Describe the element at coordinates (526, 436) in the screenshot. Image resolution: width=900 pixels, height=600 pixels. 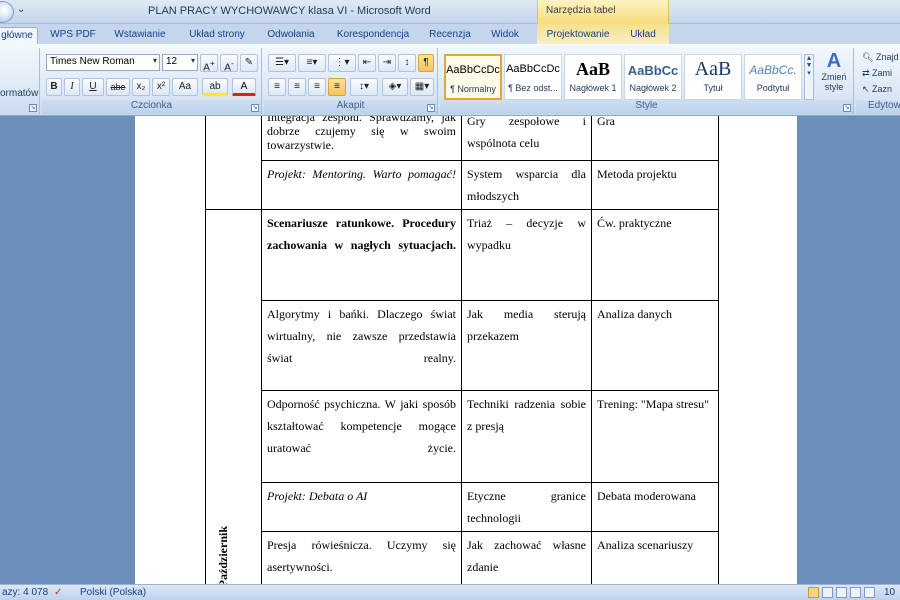
I see `table-cell: Techniki radzenia sobie z presją` at that location.